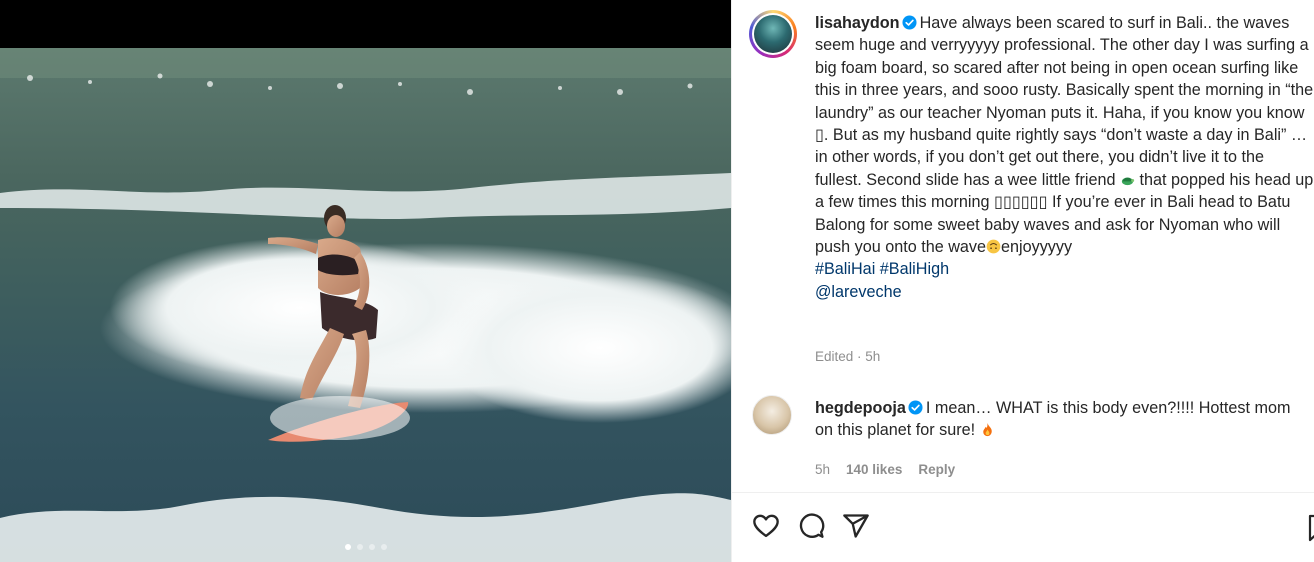  I want to click on mention-link: @lareveche, so click(1064, 292).